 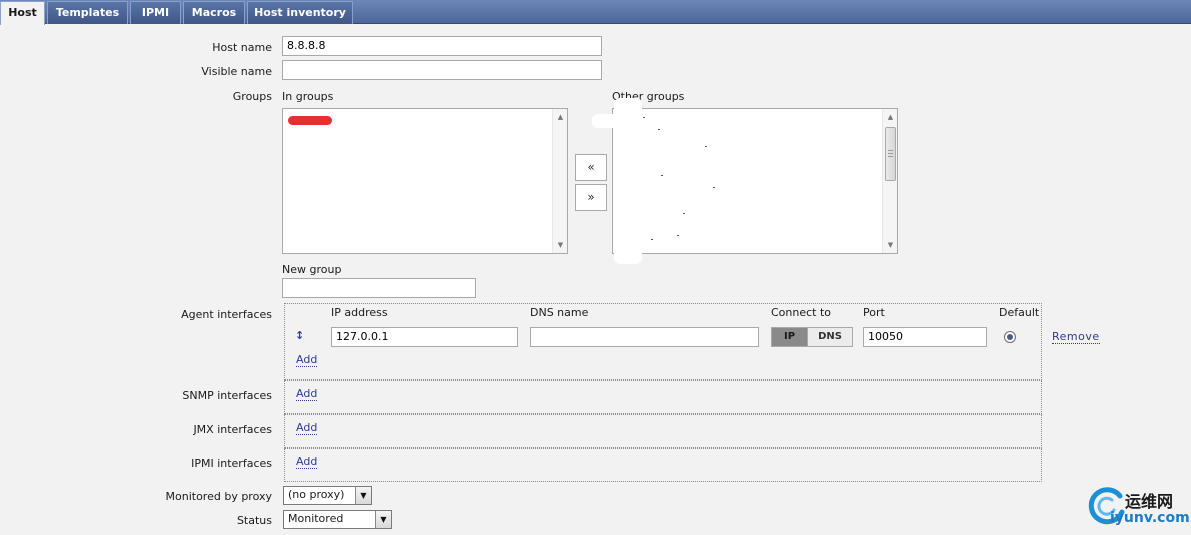 What do you see at coordinates (1019, 312) in the screenshot?
I see `default-header: Default` at bounding box center [1019, 312].